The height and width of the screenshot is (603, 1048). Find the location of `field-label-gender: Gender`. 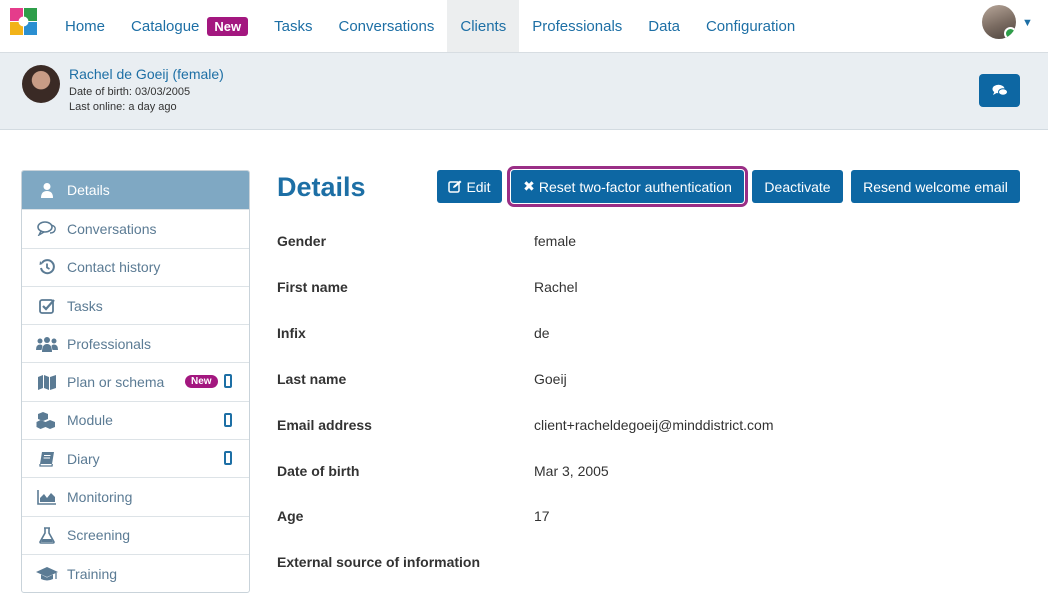

field-label-gender: Gender is located at coordinates (302, 241).